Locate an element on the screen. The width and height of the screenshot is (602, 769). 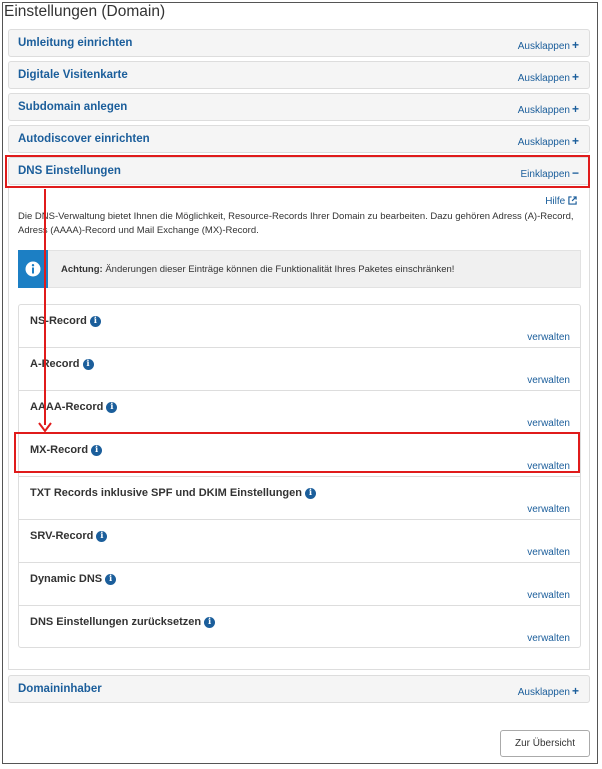
record-label: DNS Einstellungen zurücksetzen is located at coordinates (116, 622).